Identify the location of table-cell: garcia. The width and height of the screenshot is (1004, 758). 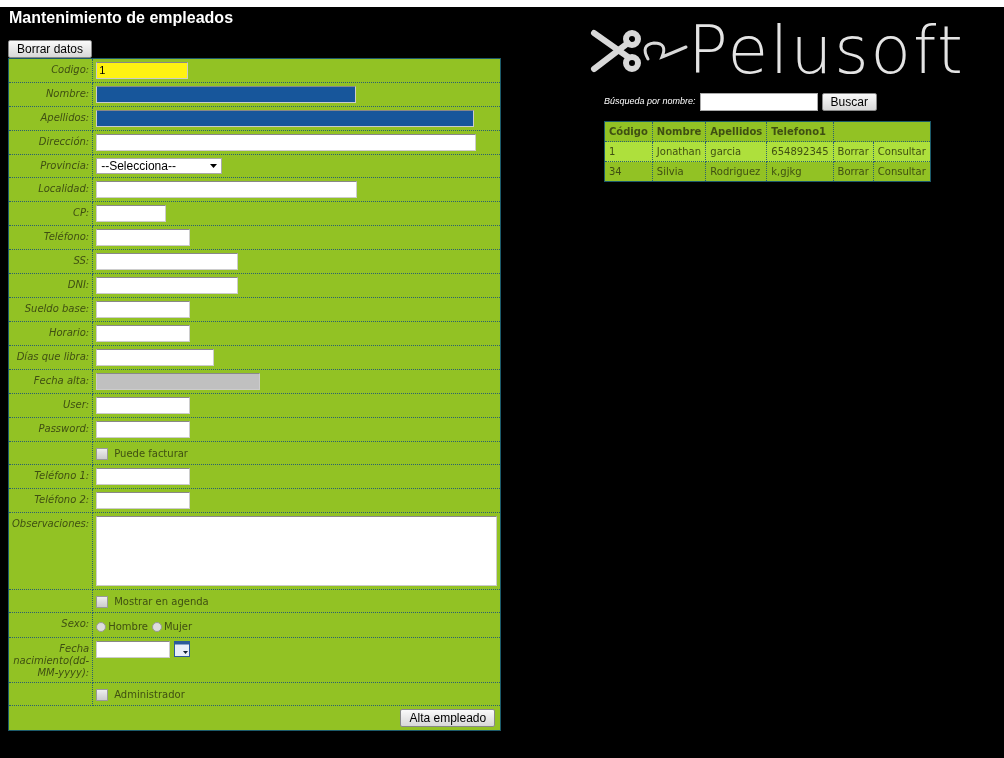
(726, 151).